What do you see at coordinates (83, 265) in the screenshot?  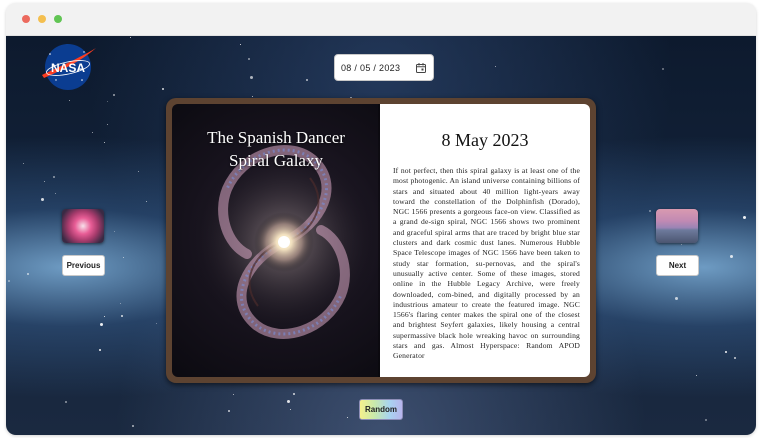 I see `previous-button: Previous` at bounding box center [83, 265].